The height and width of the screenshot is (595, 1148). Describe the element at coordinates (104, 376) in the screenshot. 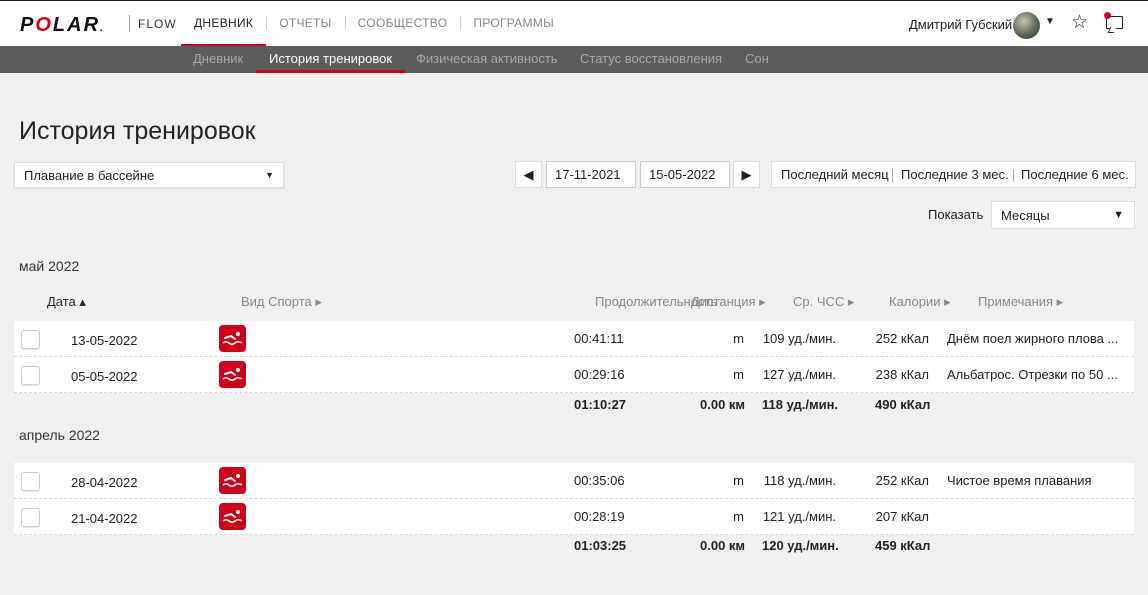

I see `row-date: 05-05-2022` at that location.